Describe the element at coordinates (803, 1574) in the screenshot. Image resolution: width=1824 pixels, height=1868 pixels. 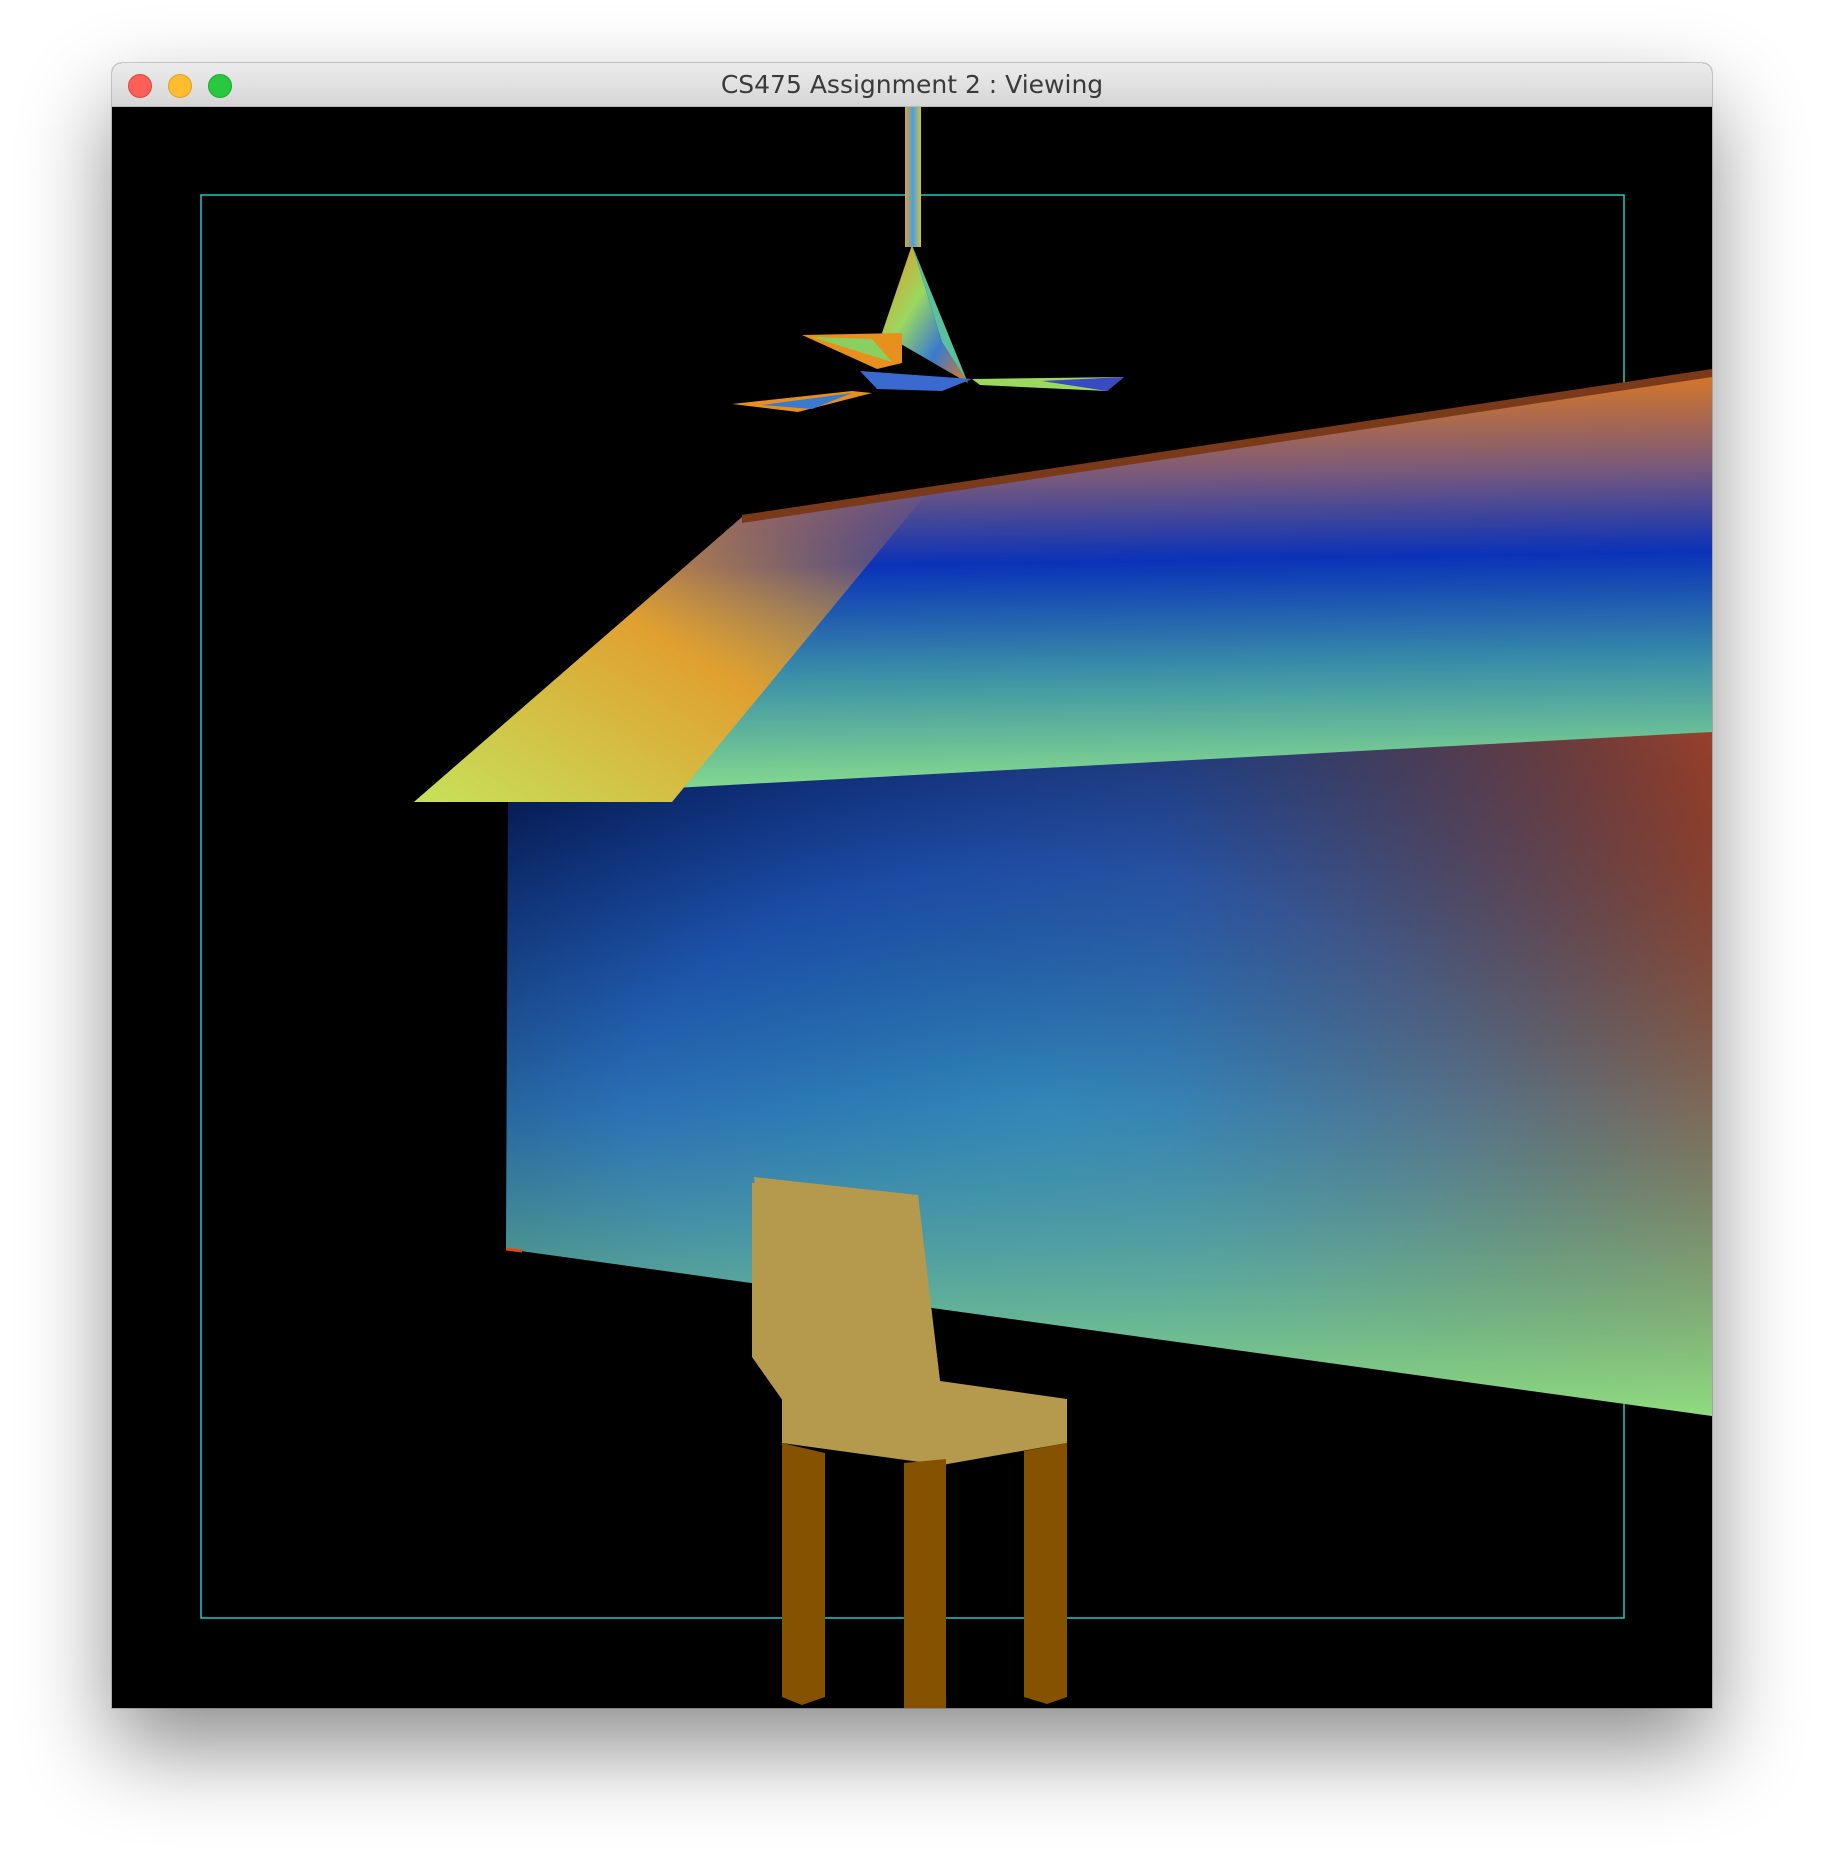
I see `chair-leg-front-left` at that location.